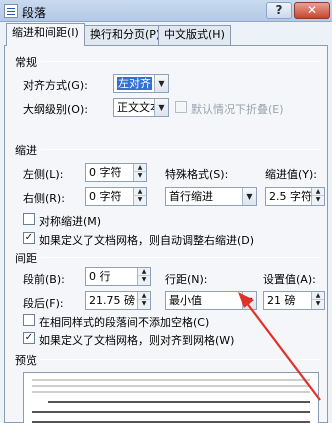 The width and height of the screenshot is (332, 423). I want to click on indent-by-input: 2.5 字符 ▲ ▼, so click(295, 196).